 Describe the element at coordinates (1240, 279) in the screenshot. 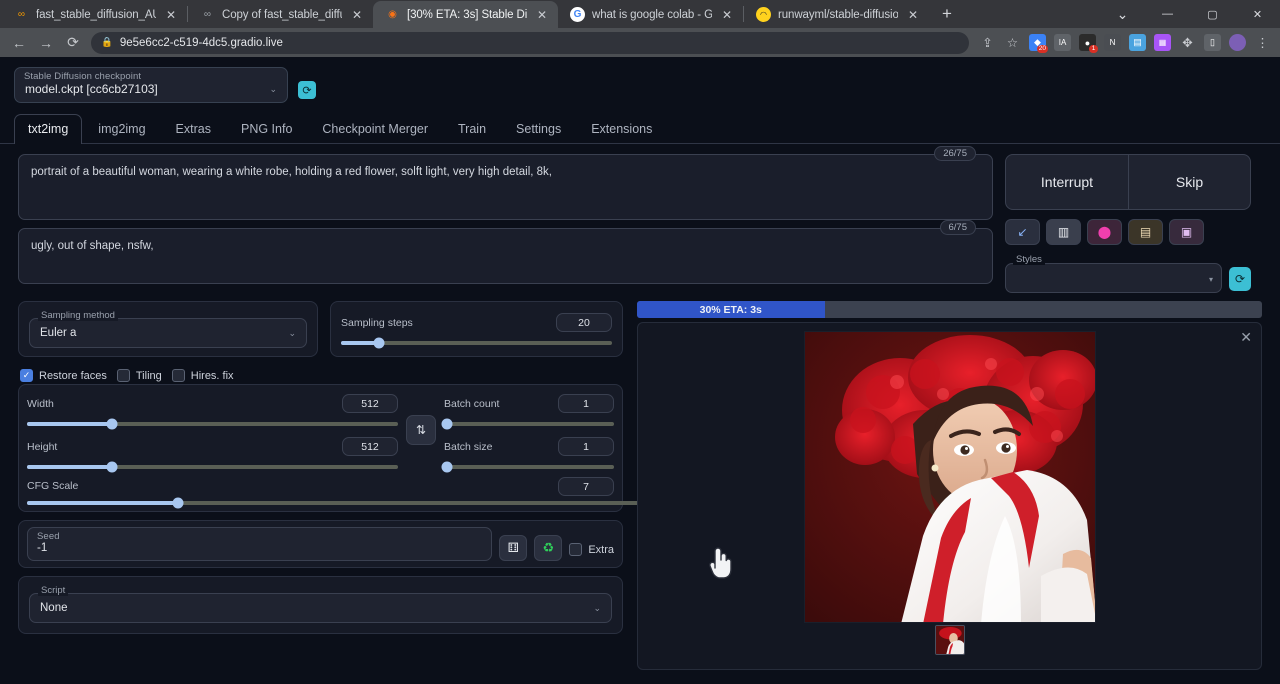

I see `refresh-styles-button: ⟳` at that location.